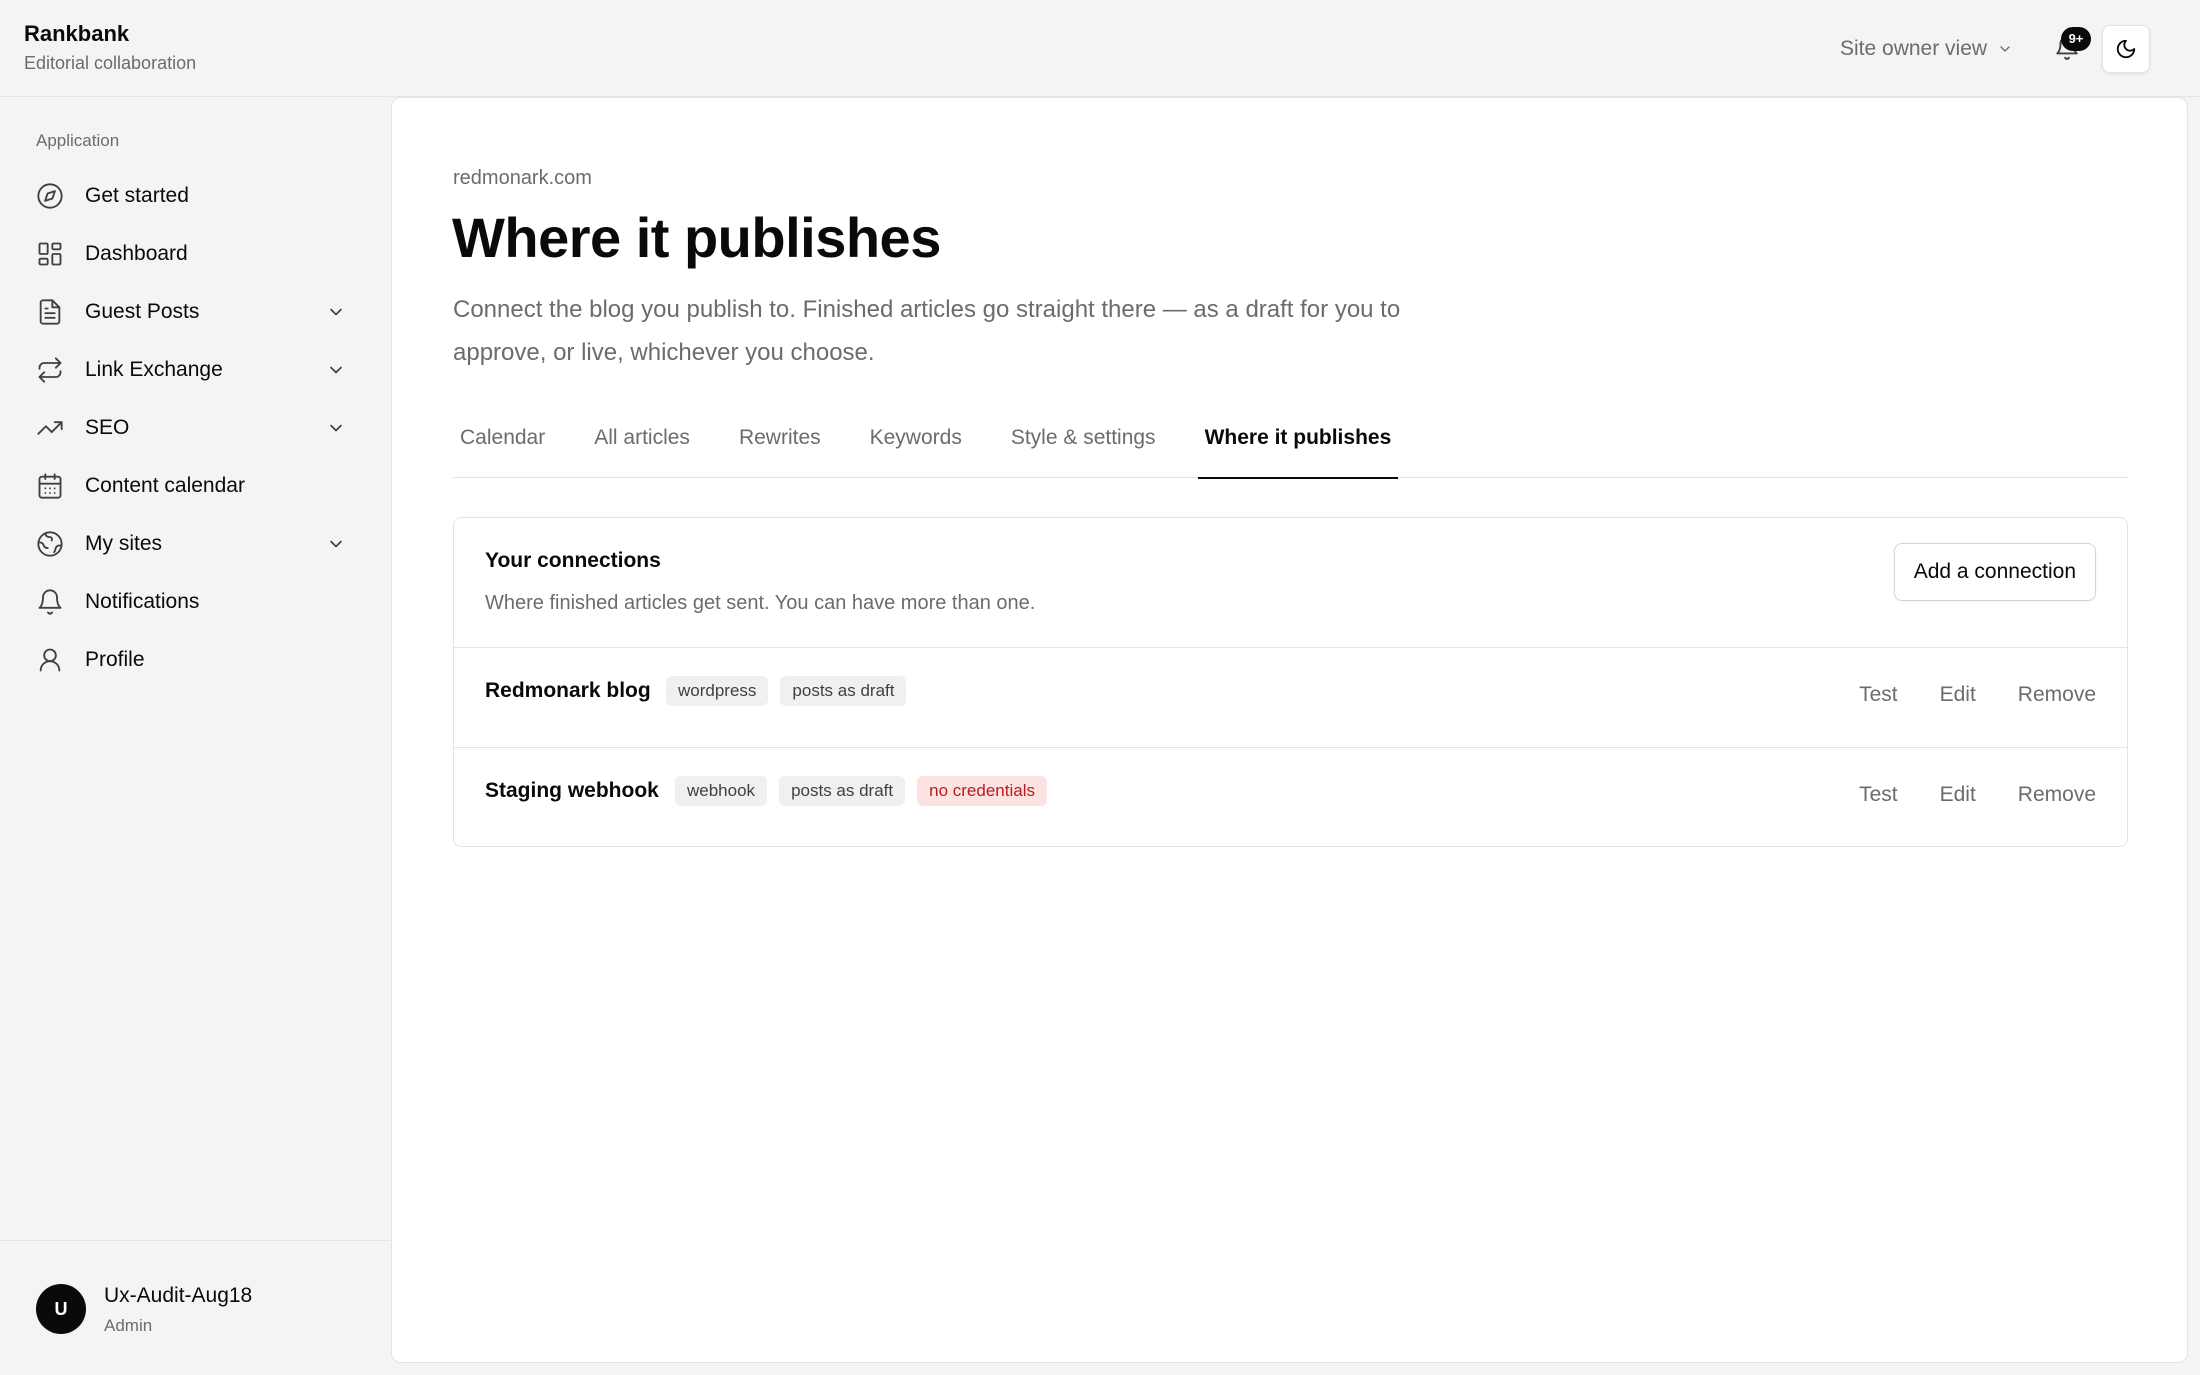  I want to click on avatar: U, so click(61, 1309).